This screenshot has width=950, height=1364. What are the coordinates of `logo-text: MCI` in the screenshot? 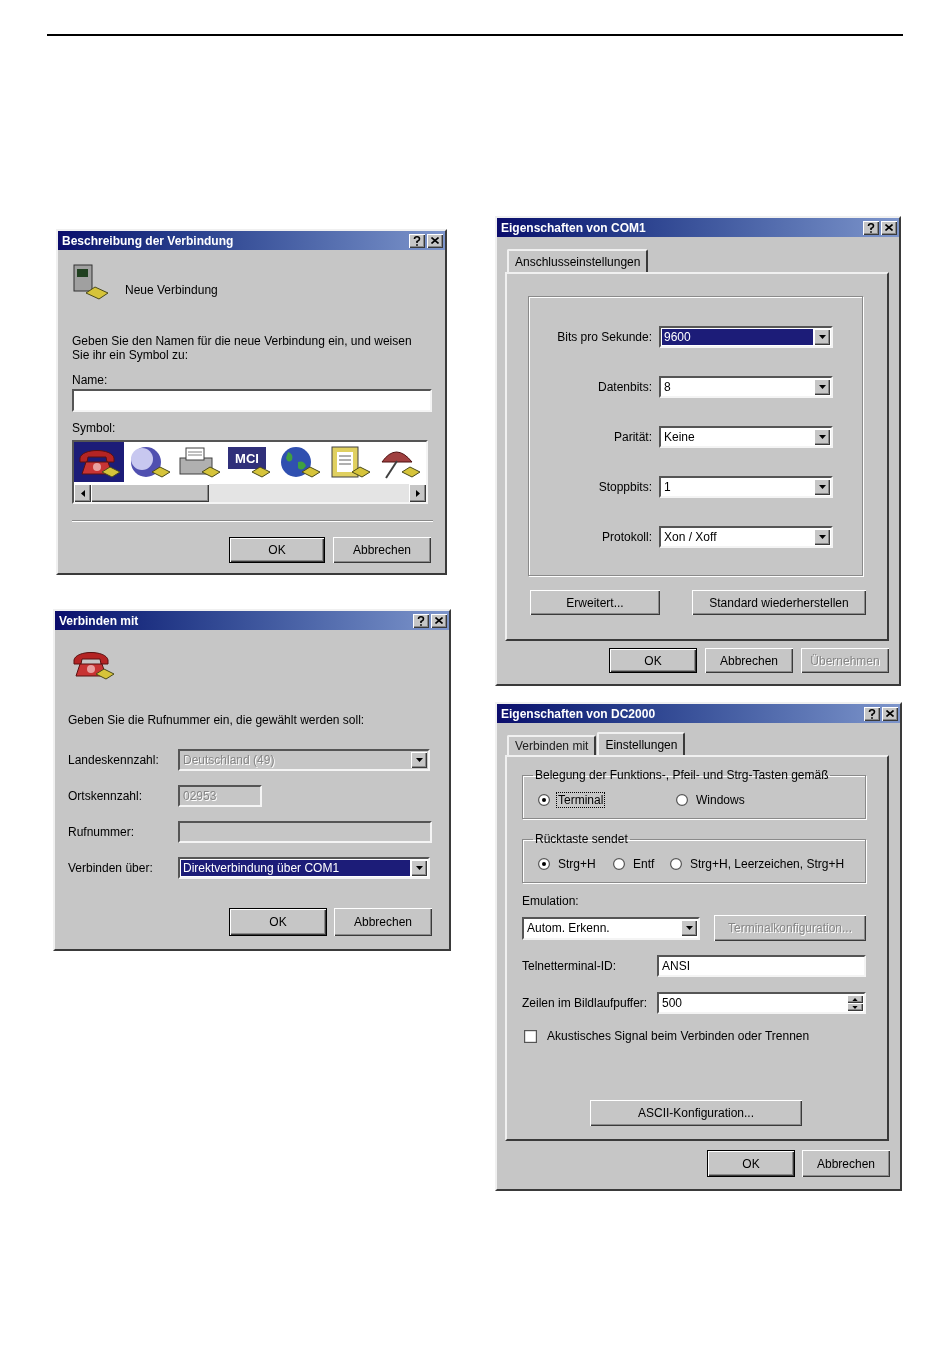 It's located at (247, 458).